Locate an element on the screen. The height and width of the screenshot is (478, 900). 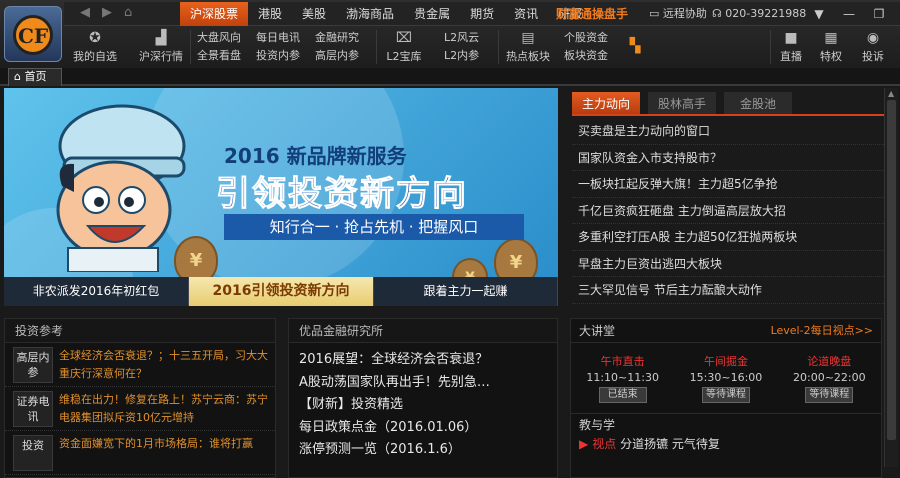
news-item: 一板块扛起反弹大旗！主力超5亿争抢 is located at coordinates (728, 184).